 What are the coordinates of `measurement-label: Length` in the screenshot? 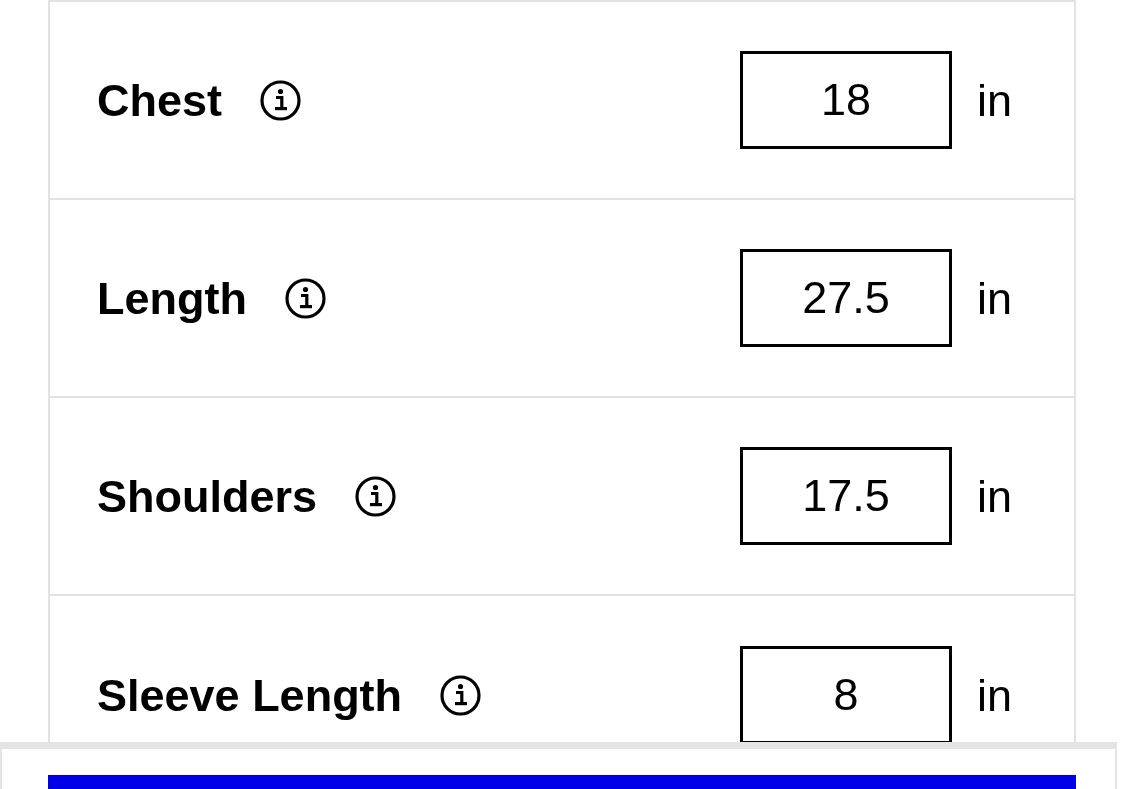 It's located at (172, 298).